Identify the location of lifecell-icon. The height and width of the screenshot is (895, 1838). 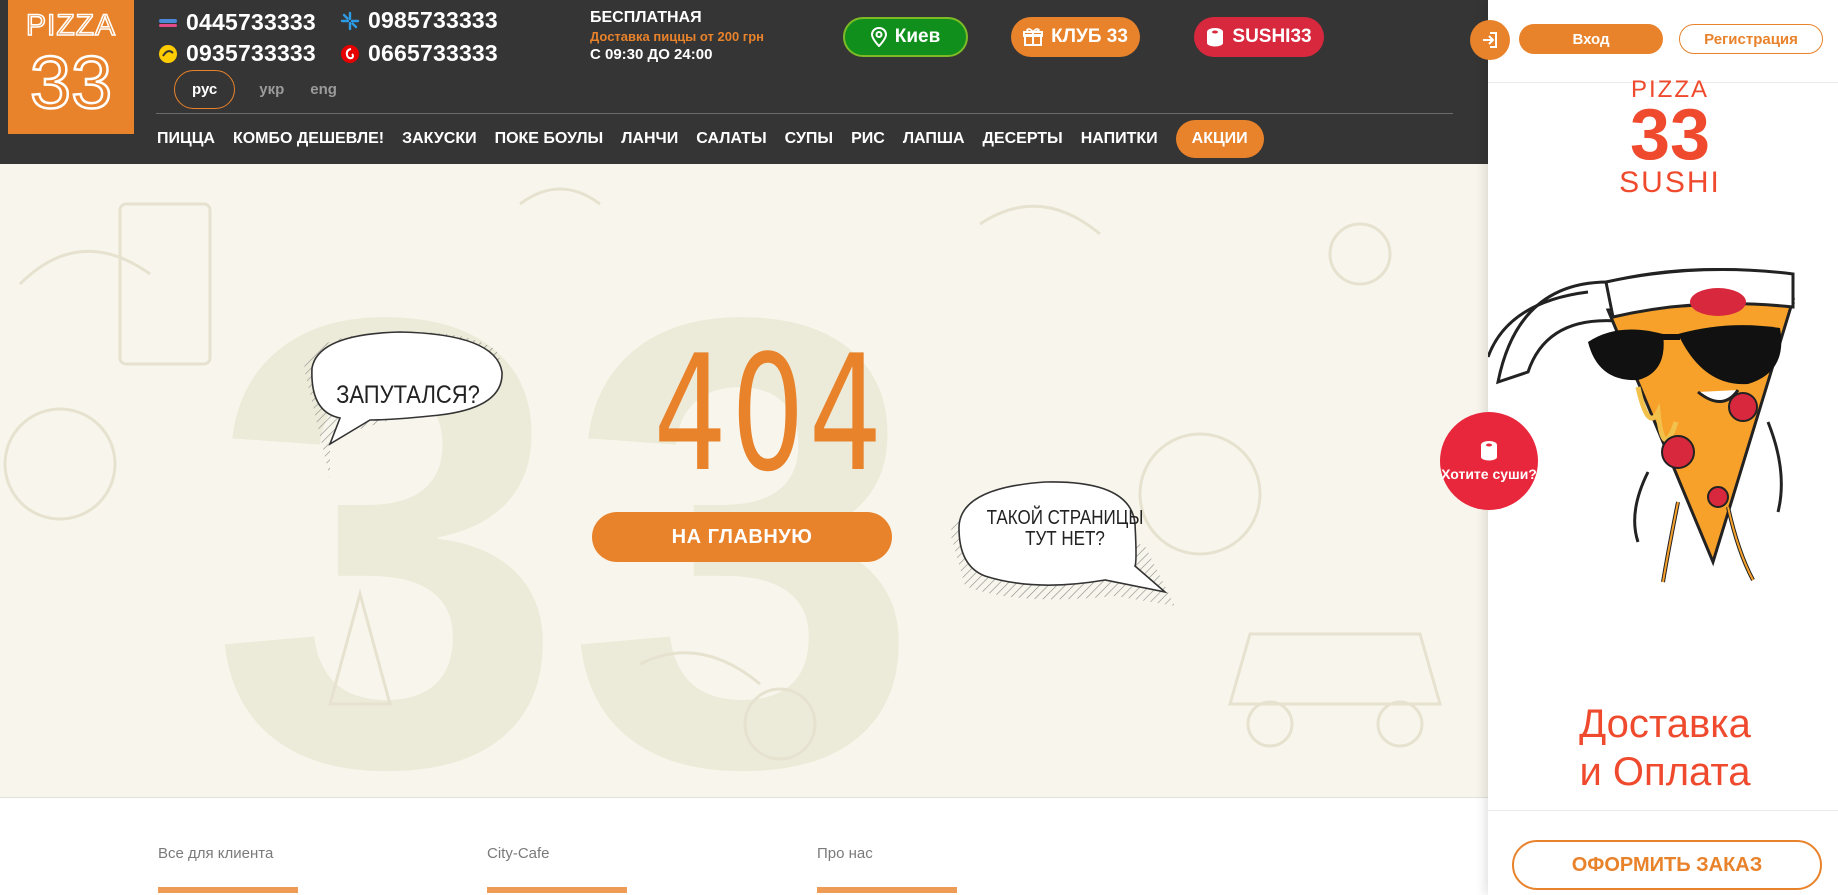
(168, 22).